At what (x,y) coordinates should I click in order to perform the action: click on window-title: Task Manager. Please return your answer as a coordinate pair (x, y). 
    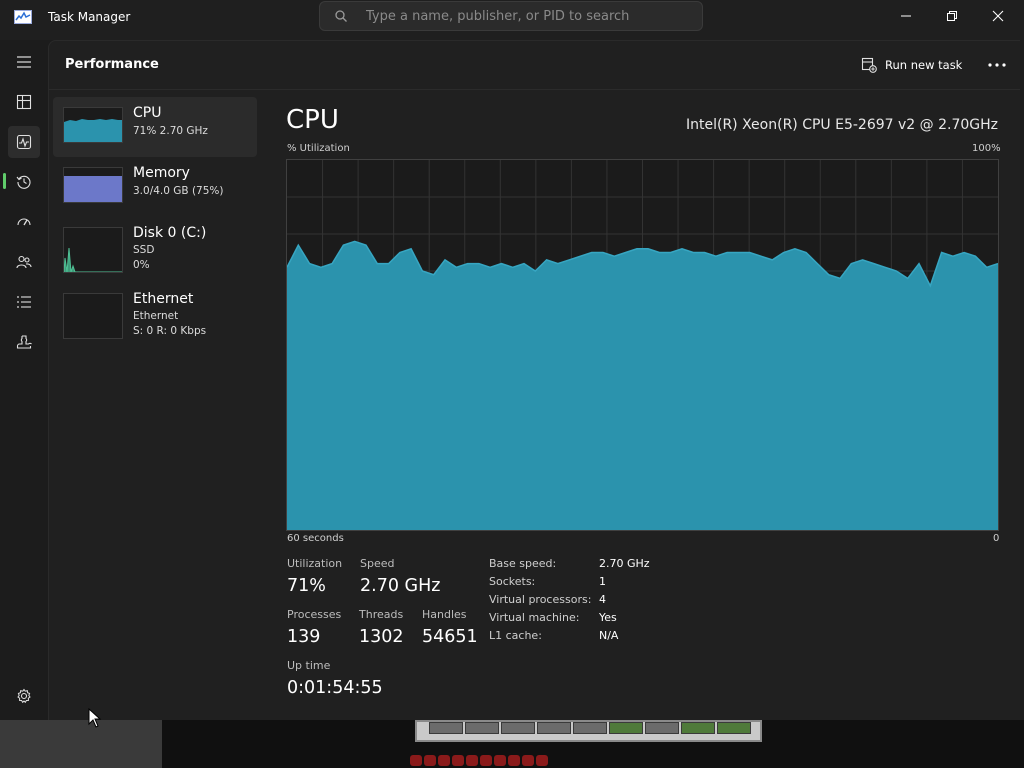
    Looking at the image, I should click on (89, 17).